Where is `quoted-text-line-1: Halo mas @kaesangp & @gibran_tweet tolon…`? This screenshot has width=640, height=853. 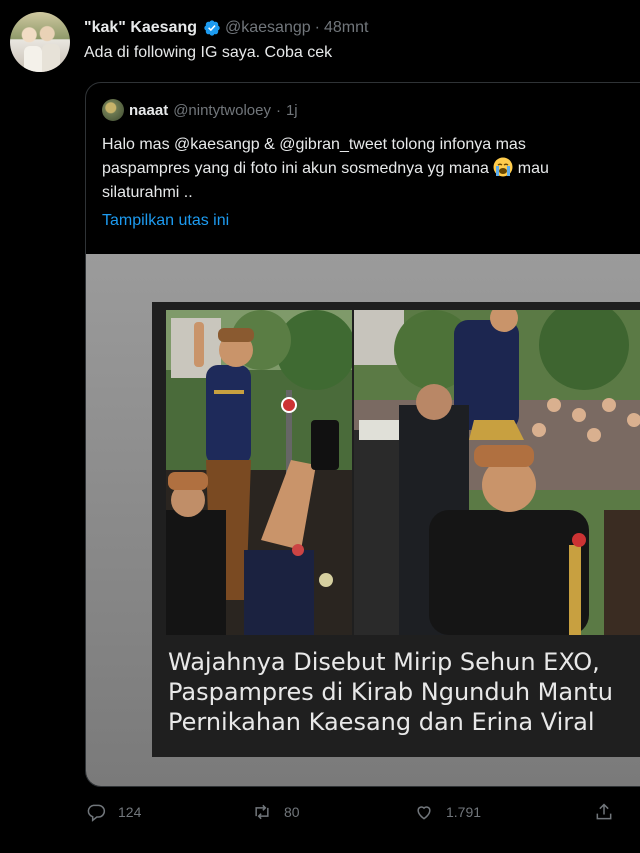
quoted-text-line-1: Halo mas @kaesangp & @gibran_tweet tolon… is located at coordinates (314, 144).